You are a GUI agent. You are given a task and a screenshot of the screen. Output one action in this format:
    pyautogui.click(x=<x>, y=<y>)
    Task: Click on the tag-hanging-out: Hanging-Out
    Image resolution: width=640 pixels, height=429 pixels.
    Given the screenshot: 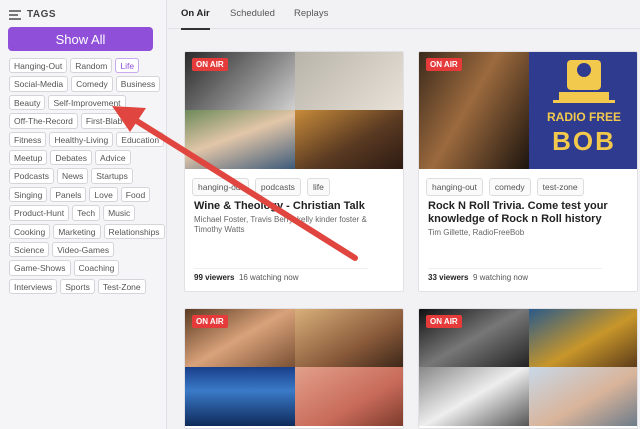 What is the action you would take?
    pyautogui.click(x=38, y=66)
    